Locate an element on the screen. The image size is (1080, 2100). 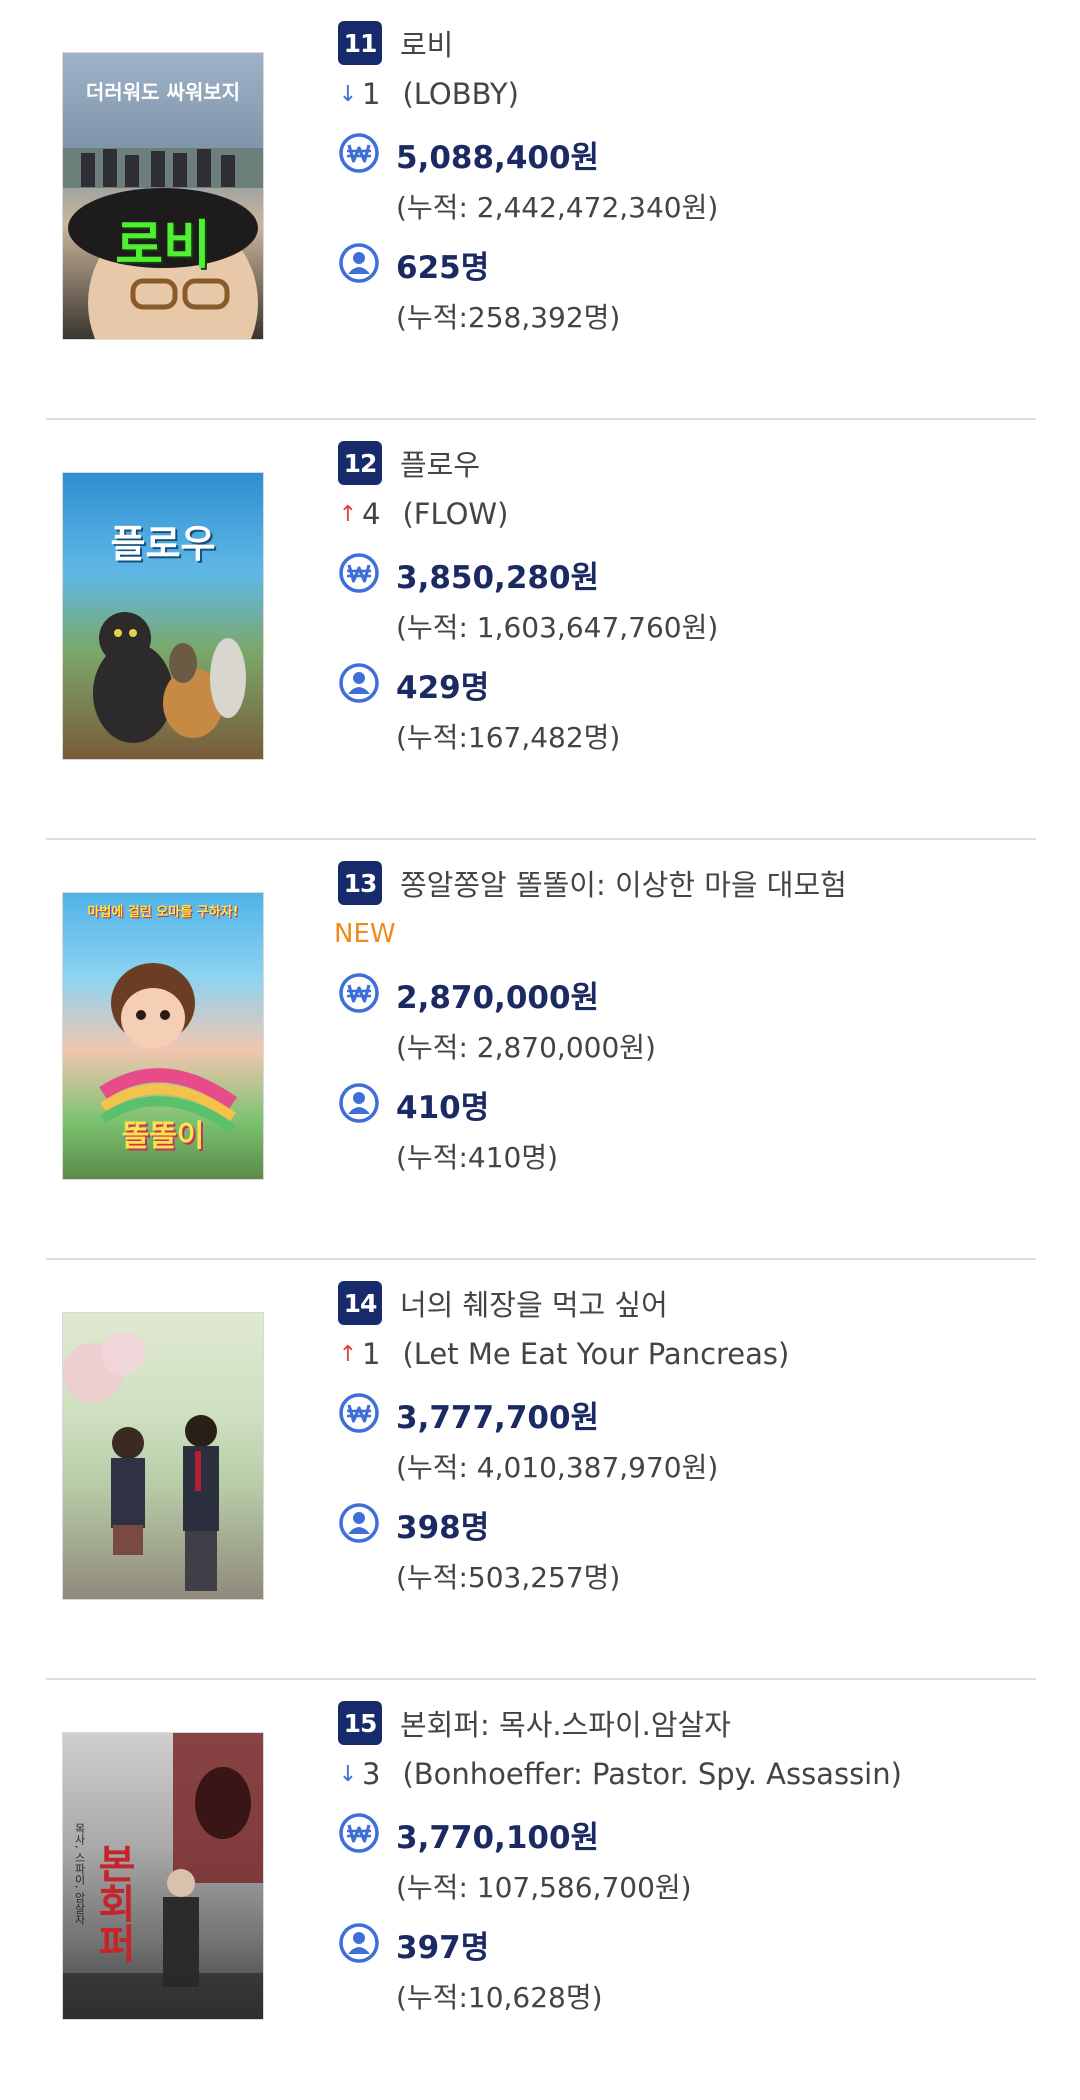
title-row: 12 플로우 is located at coordinates (409, 463).